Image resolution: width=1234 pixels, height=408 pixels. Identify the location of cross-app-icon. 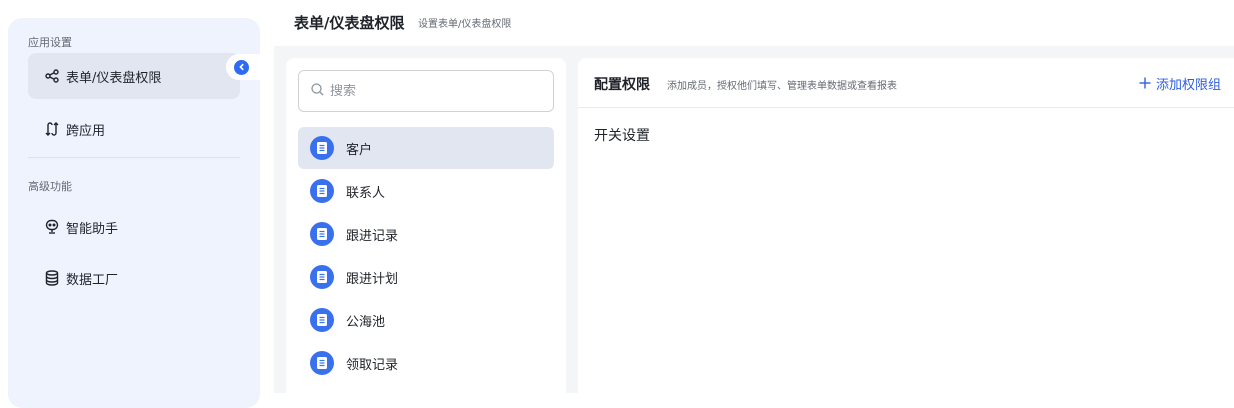
(52, 129).